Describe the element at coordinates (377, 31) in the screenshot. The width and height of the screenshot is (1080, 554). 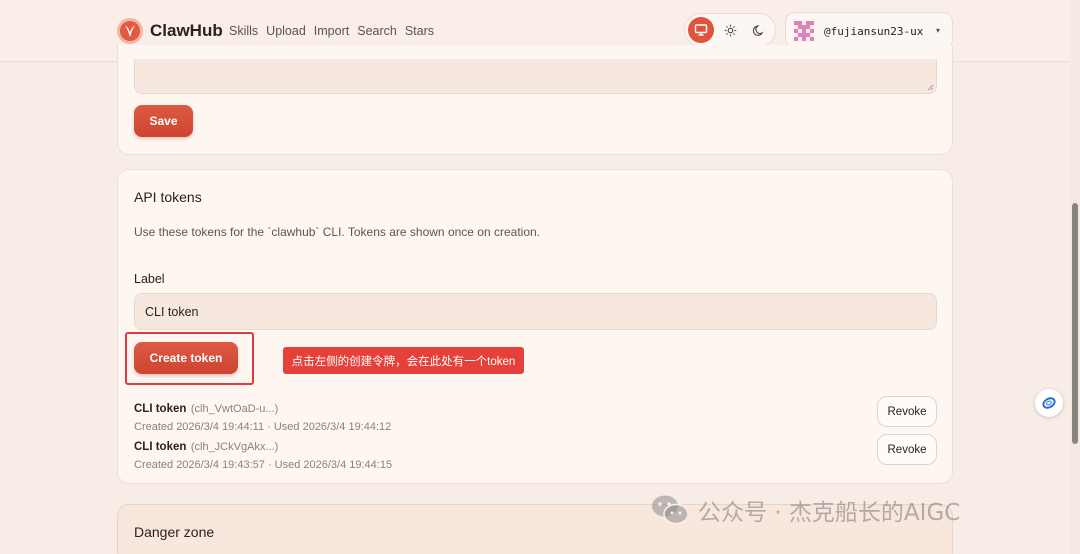
I see `nav-search: Search` at that location.